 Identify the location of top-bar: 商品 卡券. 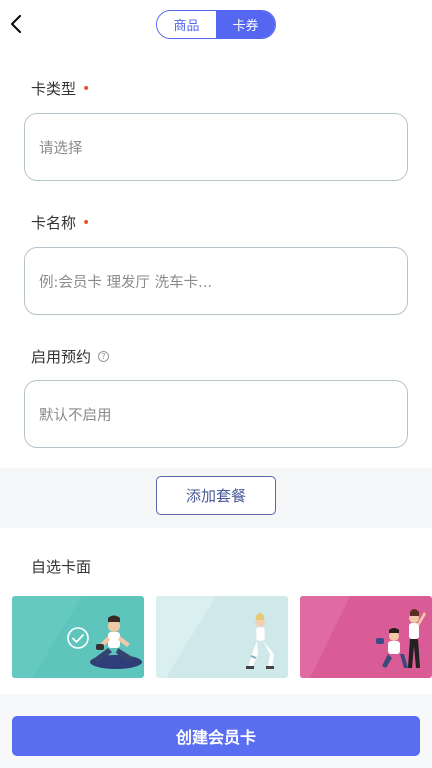
(216, 24).